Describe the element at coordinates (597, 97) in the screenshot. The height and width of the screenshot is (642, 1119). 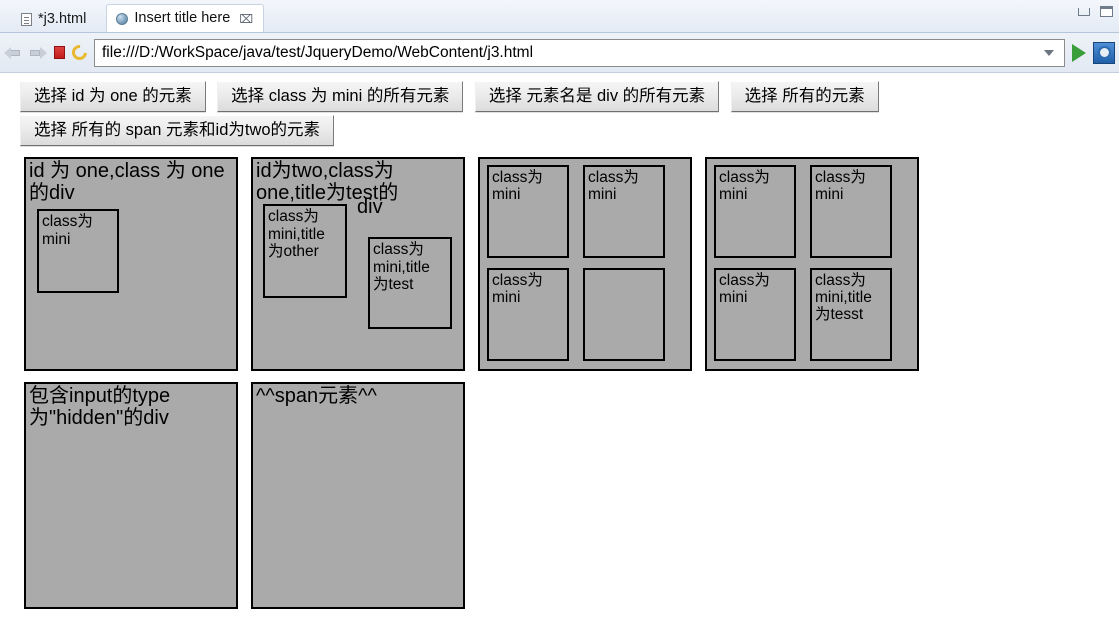
I see `select-div-elements-button: 选择 元素名是 div 的所有元素` at that location.